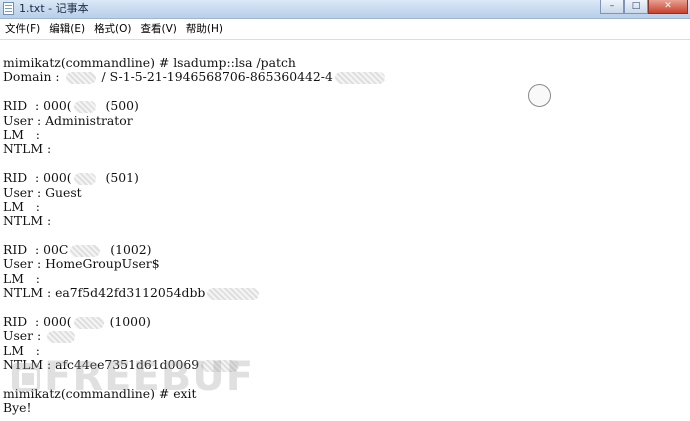 The image size is (690, 421). Describe the element at coordinates (195, 250) in the screenshot. I see `text-line: RID : 00C (1002)` at that location.